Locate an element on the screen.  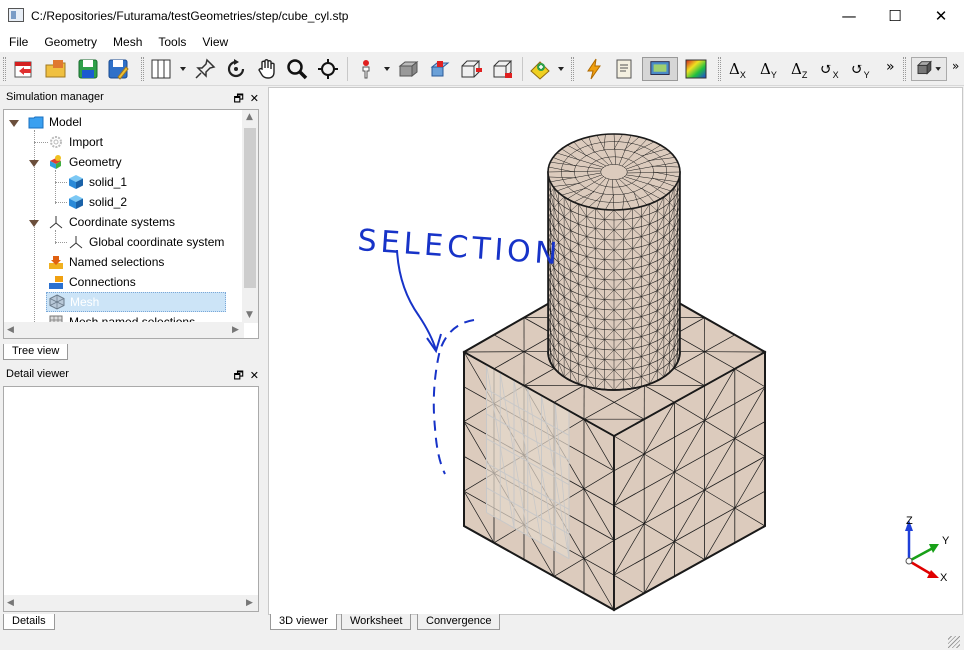
pan-button is located at coordinates (267, 69).